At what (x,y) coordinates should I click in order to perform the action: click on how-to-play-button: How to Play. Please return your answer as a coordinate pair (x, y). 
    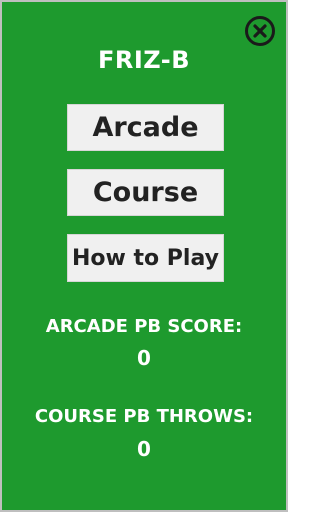
    Looking at the image, I should click on (145, 258).